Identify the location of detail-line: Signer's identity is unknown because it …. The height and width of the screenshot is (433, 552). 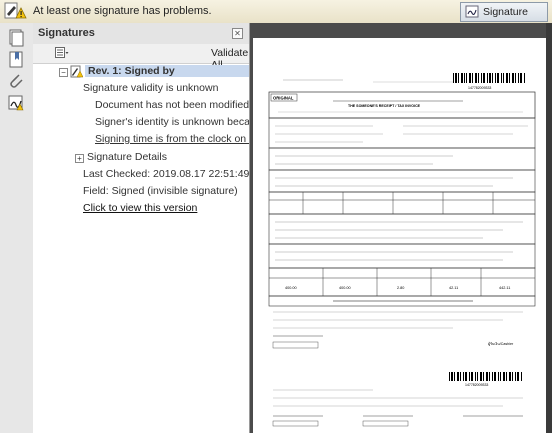
(172, 122).